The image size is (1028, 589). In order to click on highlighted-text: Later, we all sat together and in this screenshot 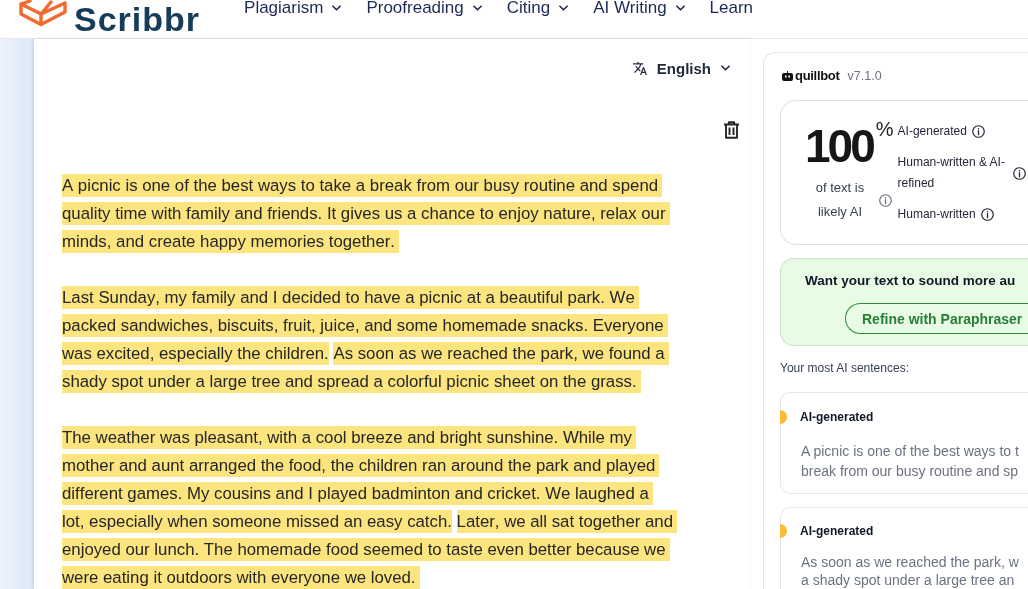, I will do `click(566, 521)`.